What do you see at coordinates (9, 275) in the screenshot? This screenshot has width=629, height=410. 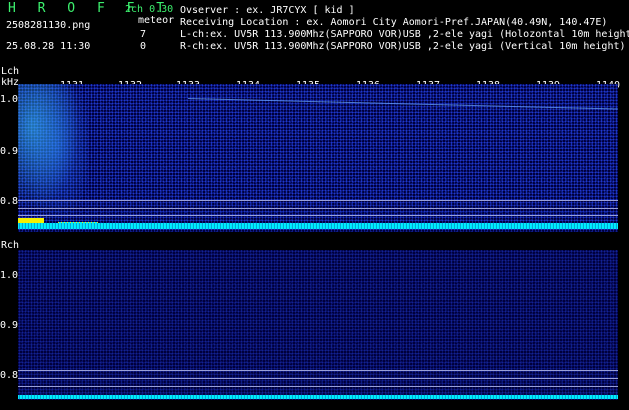 I see `rch-y-label: 1.0` at bounding box center [9, 275].